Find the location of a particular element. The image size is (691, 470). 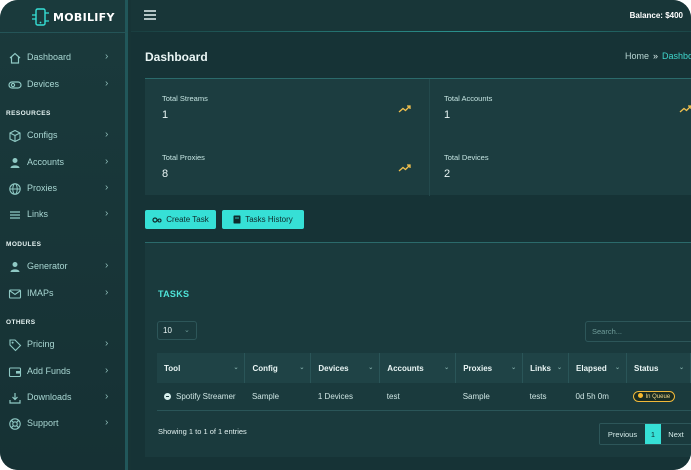

column-header-devices: Devices ⌄ is located at coordinates (345, 368).